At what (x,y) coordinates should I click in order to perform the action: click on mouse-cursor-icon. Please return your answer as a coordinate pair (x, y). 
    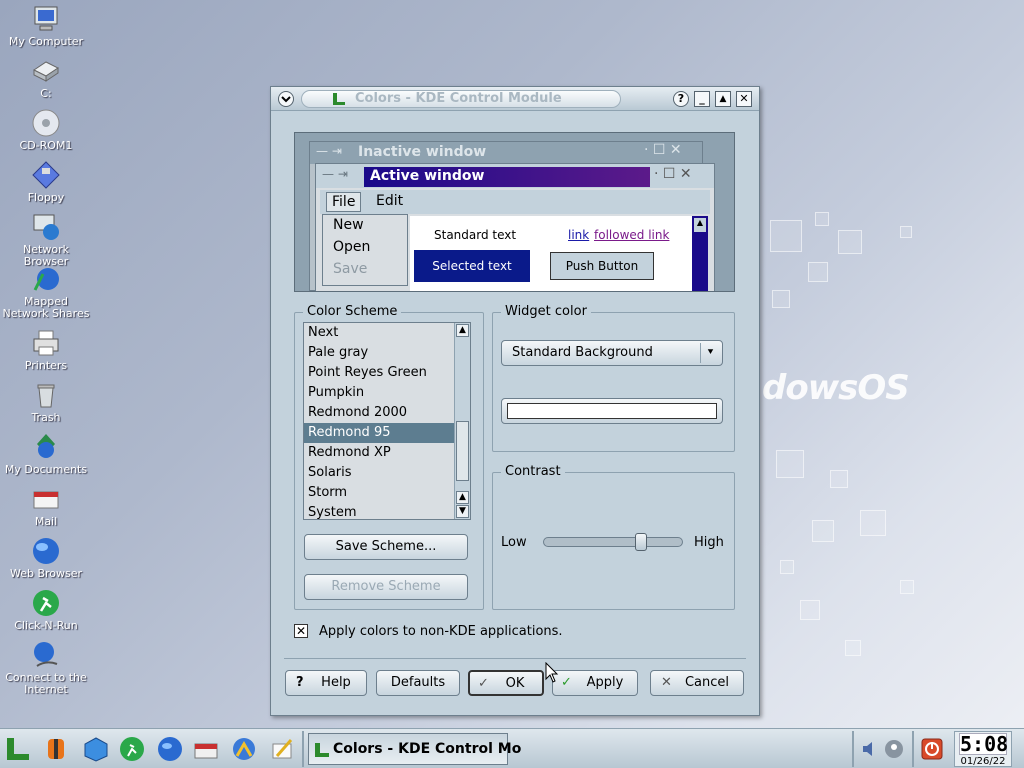
    Looking at the image, I should click on (552, 672).